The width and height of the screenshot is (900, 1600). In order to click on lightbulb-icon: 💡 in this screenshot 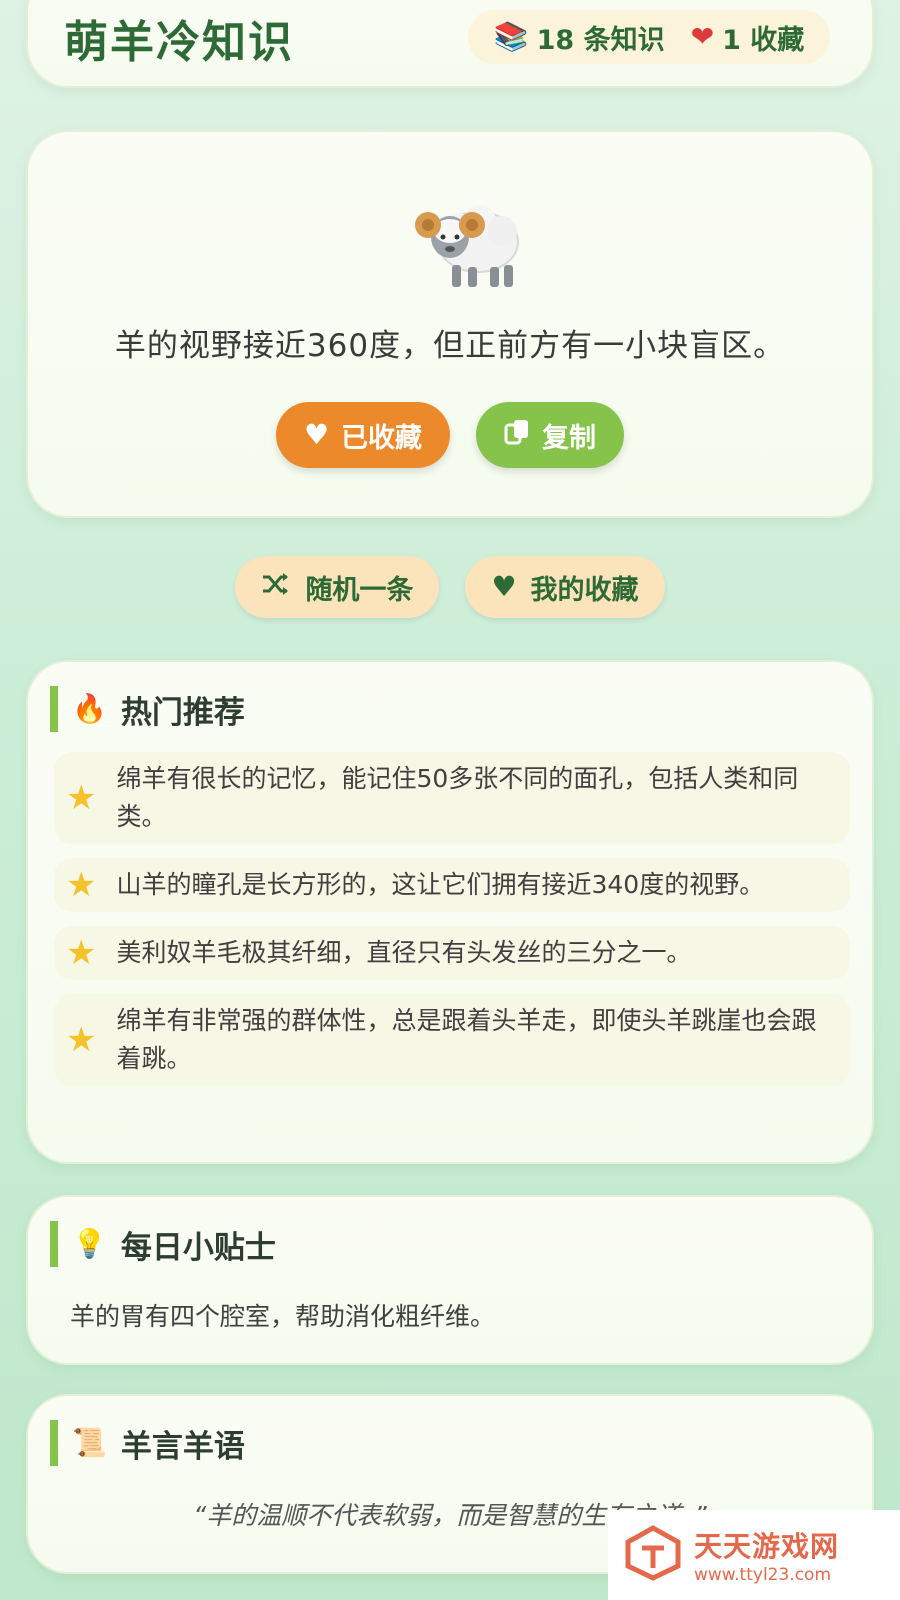, I will do `click(89, 1243)`.